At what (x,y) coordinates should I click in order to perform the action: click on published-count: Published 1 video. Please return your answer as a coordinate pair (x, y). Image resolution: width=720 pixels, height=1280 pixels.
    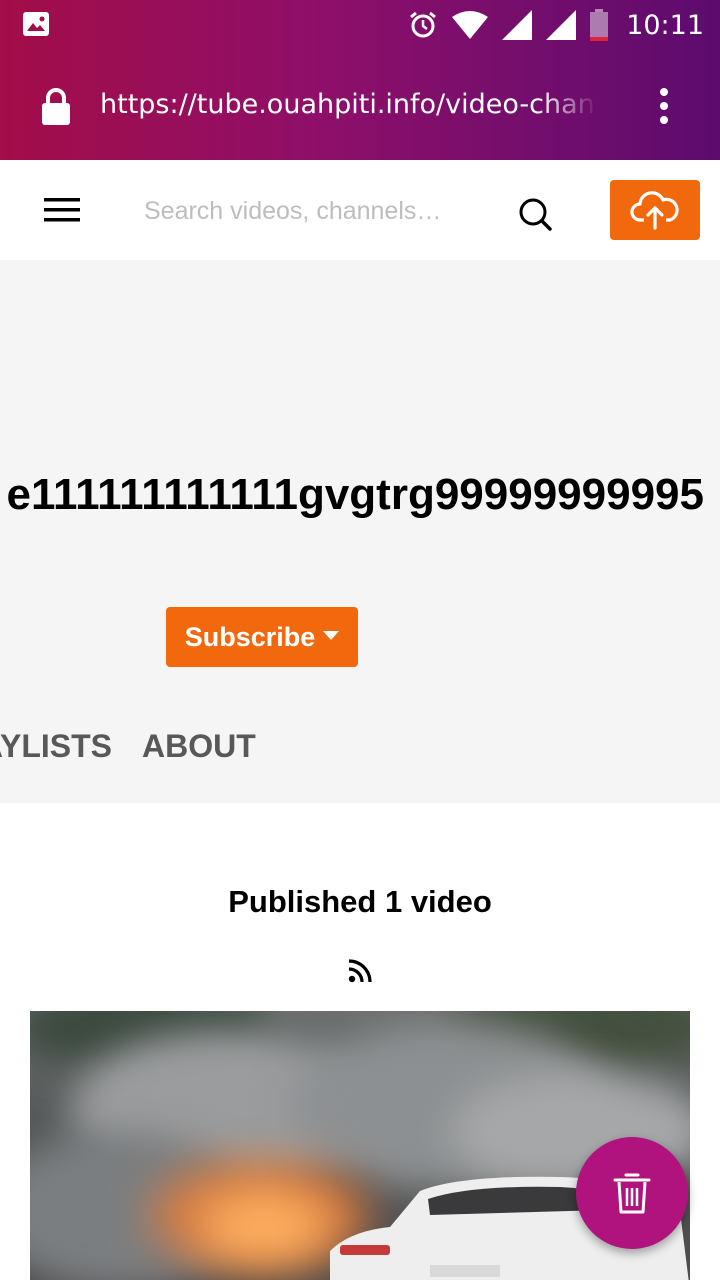
    Looking at the image, I should click on (360, 901).